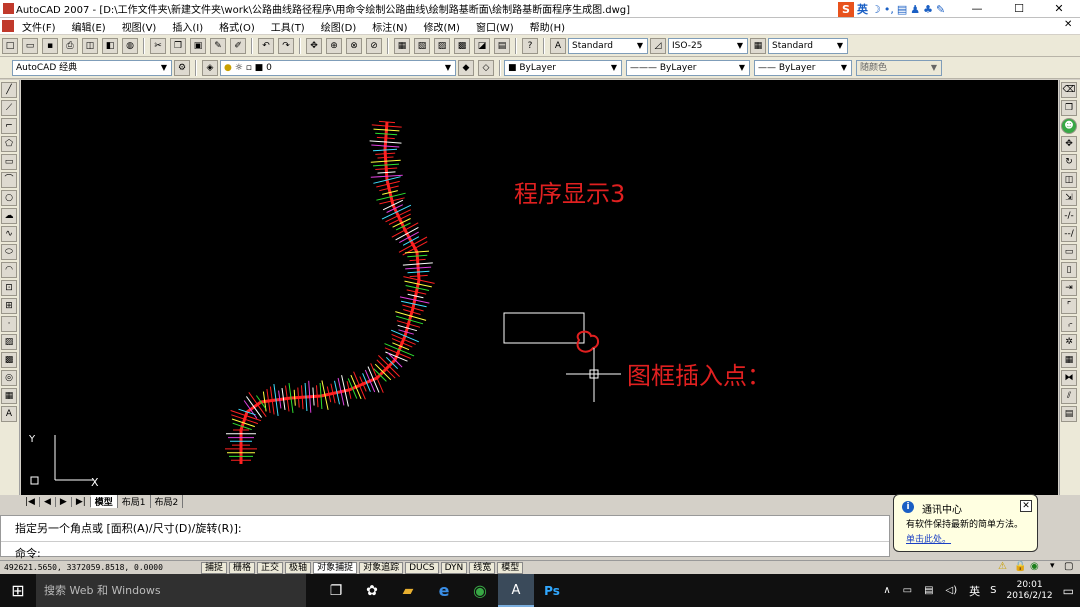 The width and height of the screenshot is (1080, 607). I want to click on move-icon: ✥, so click(1069, 144).